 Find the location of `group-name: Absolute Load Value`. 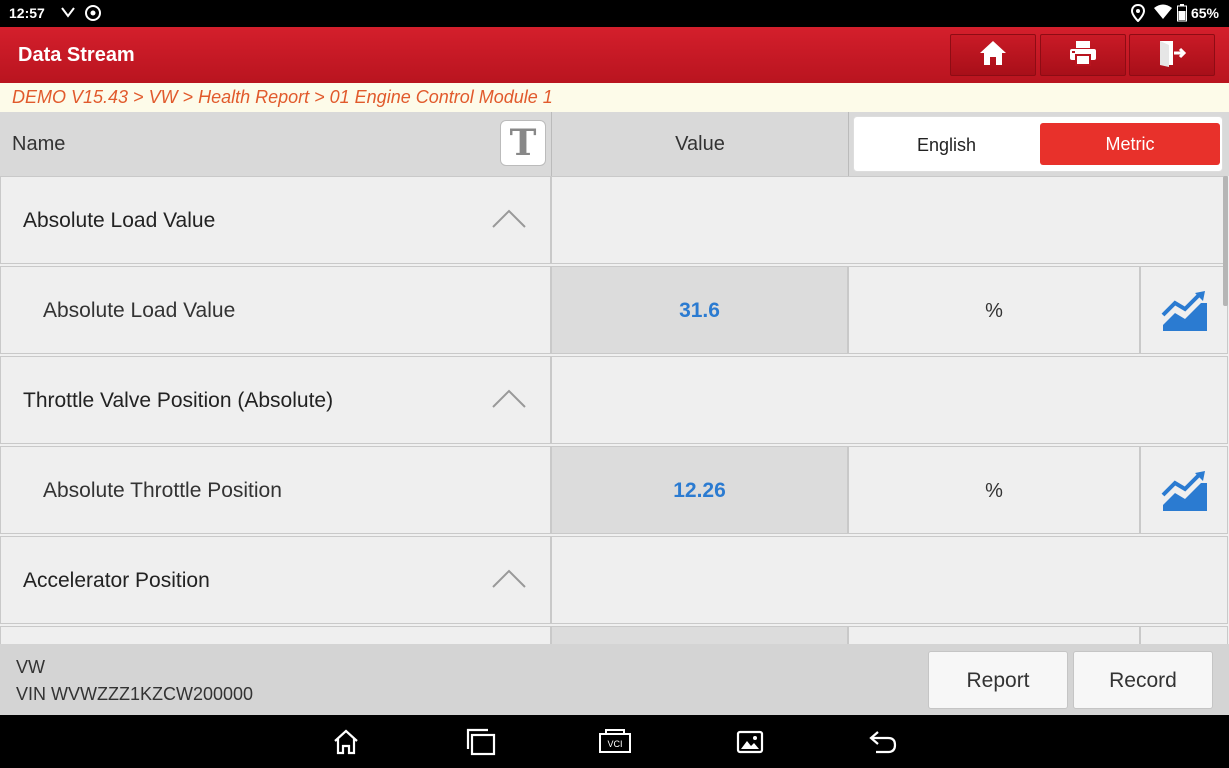

group-name: Absolute Load Value is located at coordinates (119, 220).